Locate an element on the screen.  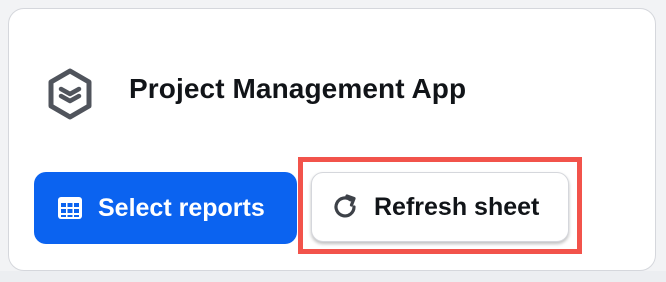
layers-hexagon-icon is located at coordinates (70, 94).